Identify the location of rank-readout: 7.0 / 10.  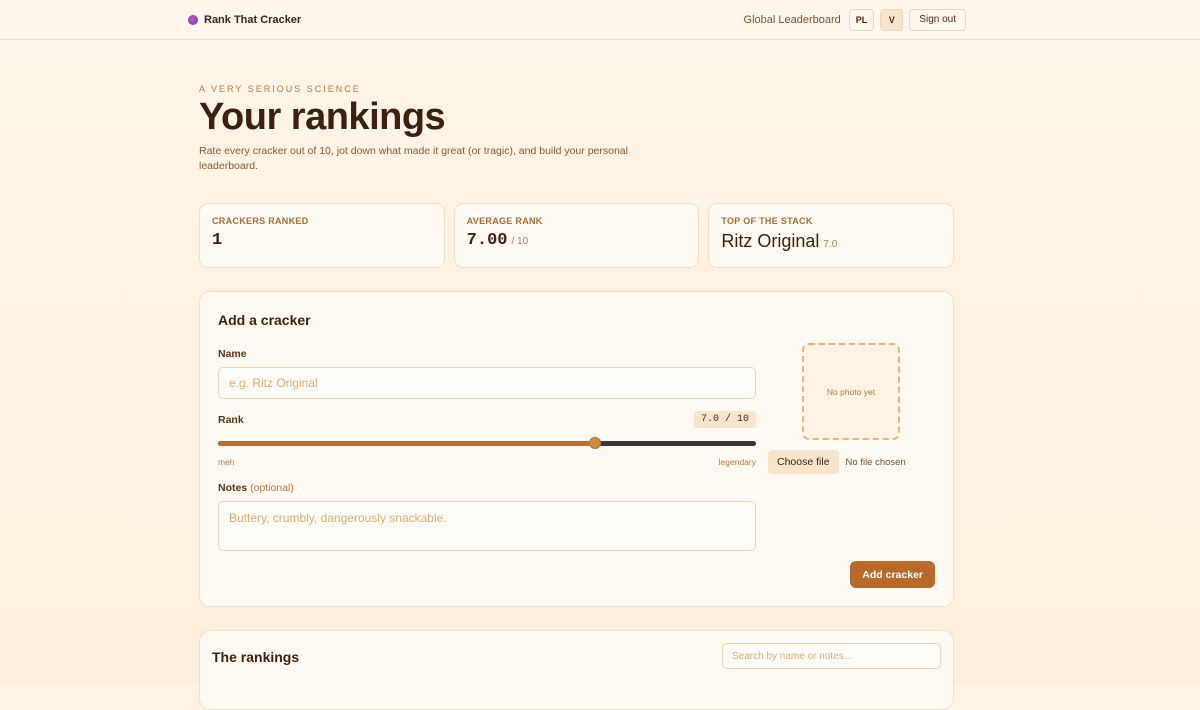
(724, 420).